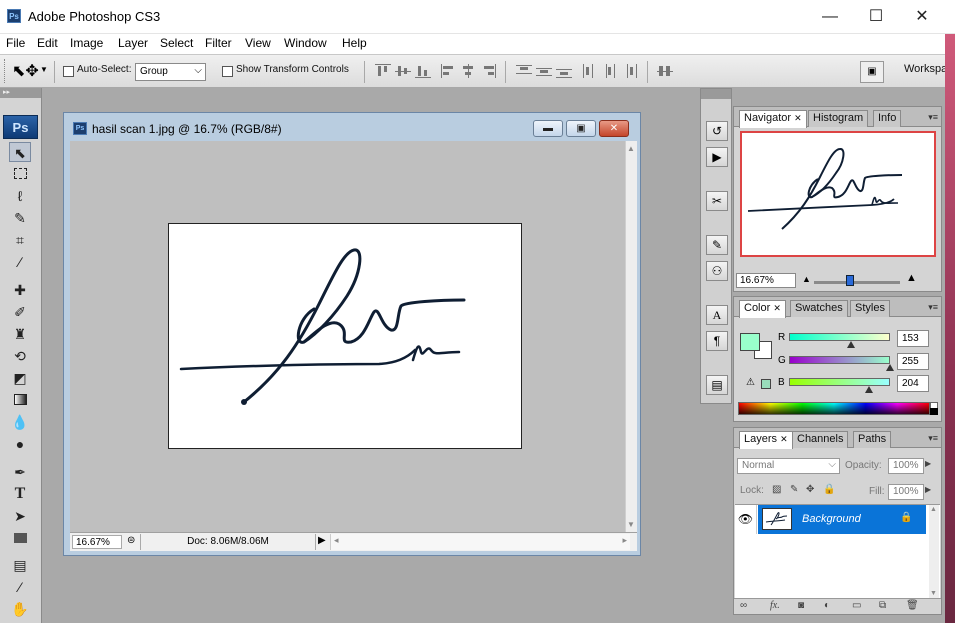 The width and height of the screenshot is (955, 623). What do you see at coordinates (20, 516) in the screenshot?
I see `path-selection-tool-icon: ➤` at bounding box center [20, 516].